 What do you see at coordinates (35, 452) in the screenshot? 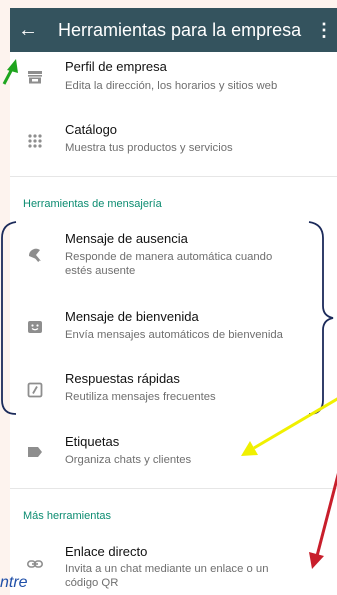
I see `label-icon` at bounding box center [35, 452].